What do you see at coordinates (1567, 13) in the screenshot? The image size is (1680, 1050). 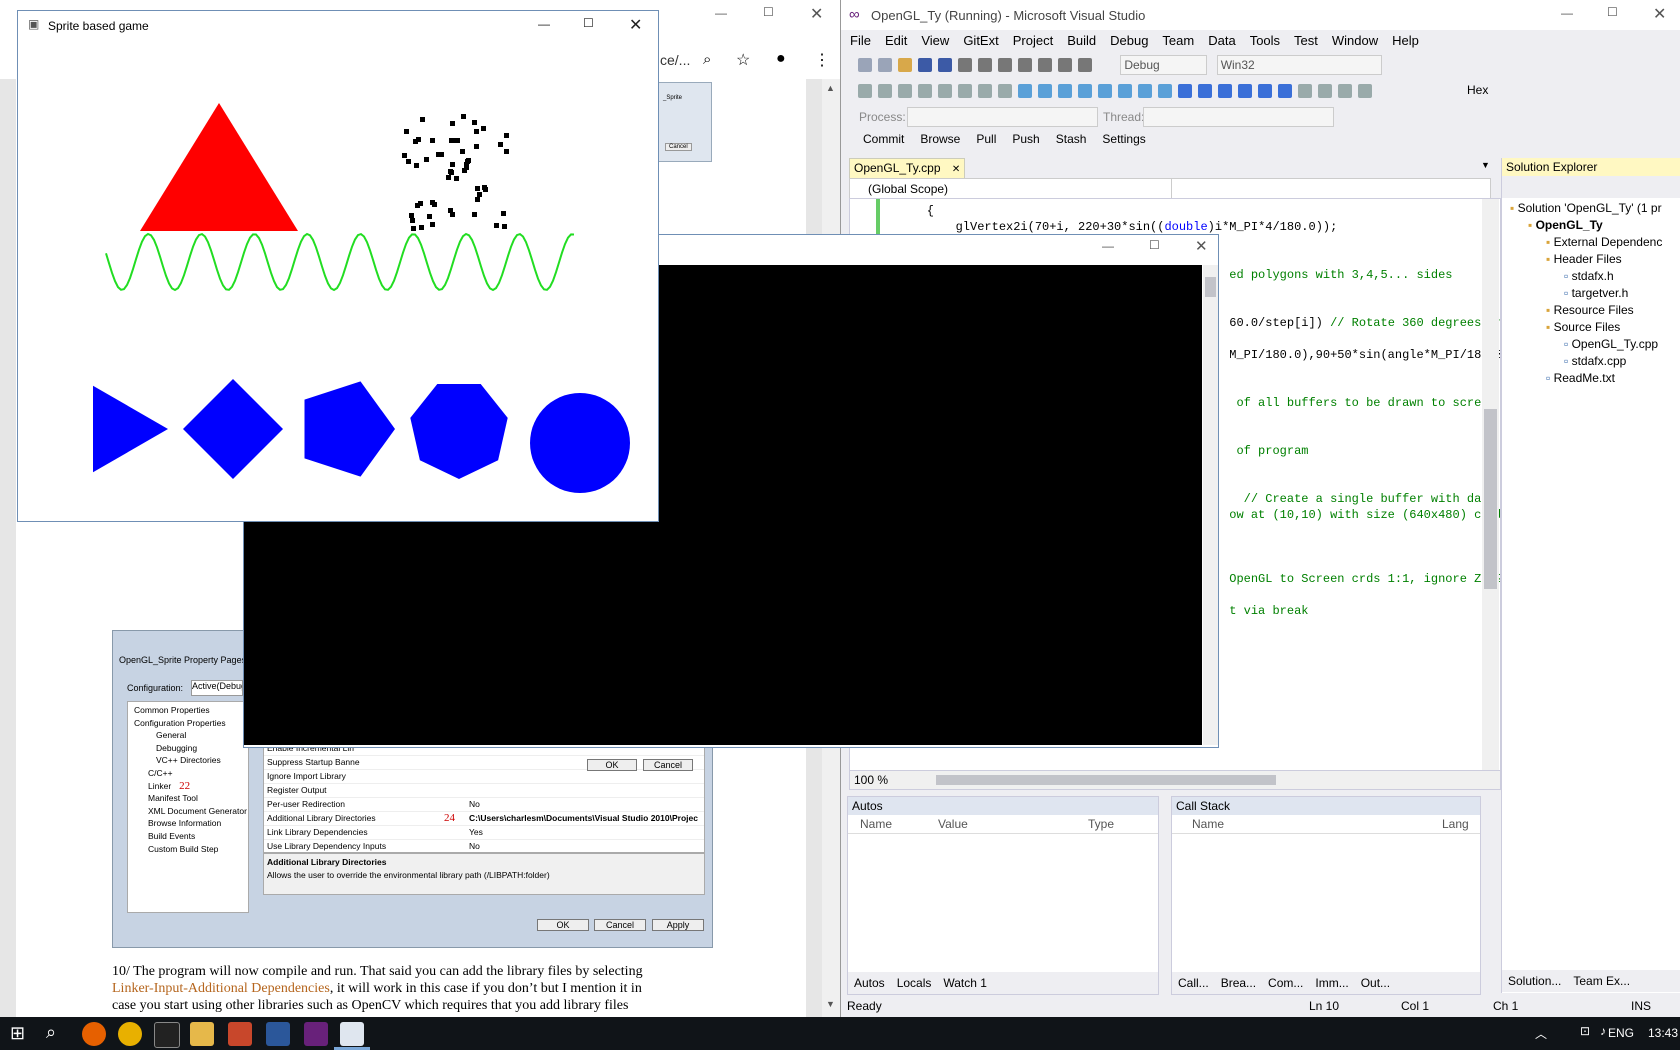 I see `vs-minimize-icon: —` at bounding box center [1567, 13].